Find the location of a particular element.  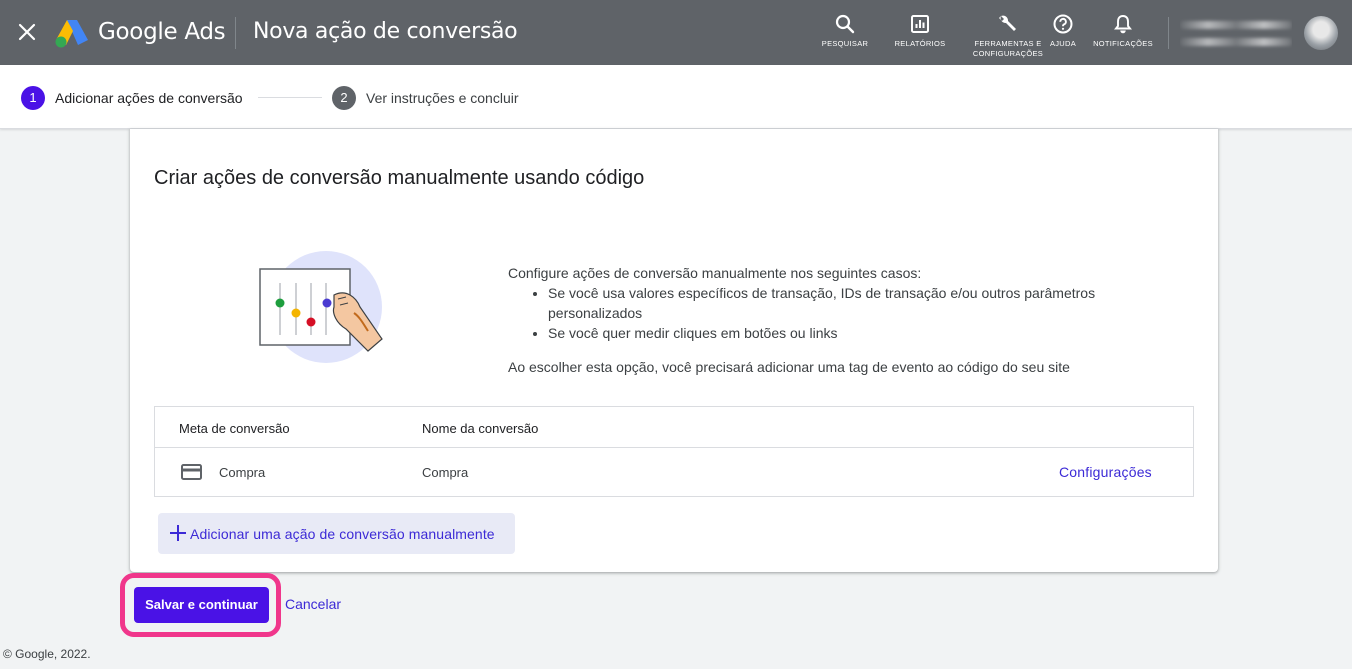

notifications-button: NOTIFICAÇÕES is located at coordinates (1123, 31).